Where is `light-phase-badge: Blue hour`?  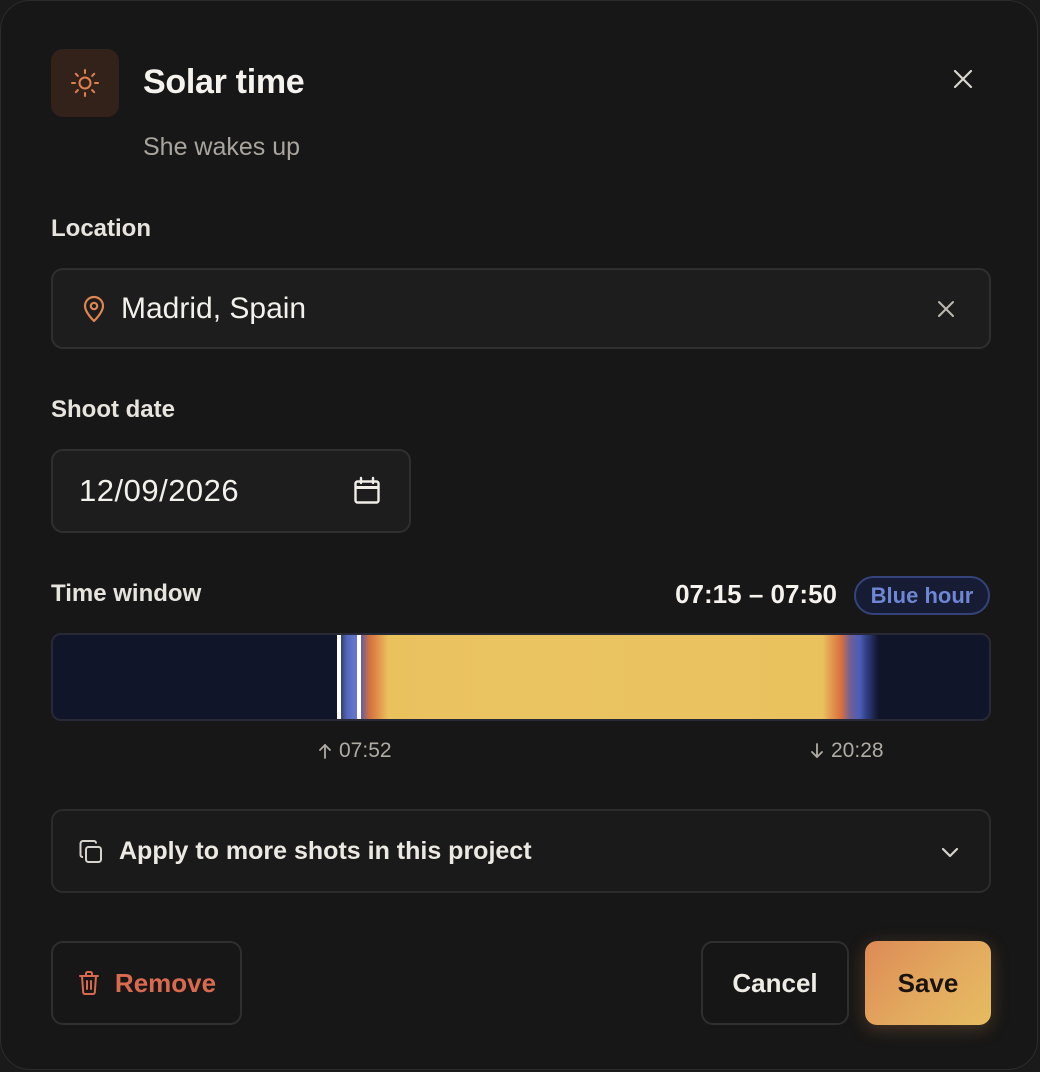 light-phase-badge: Blue hour is located at coordinates (922, 595).